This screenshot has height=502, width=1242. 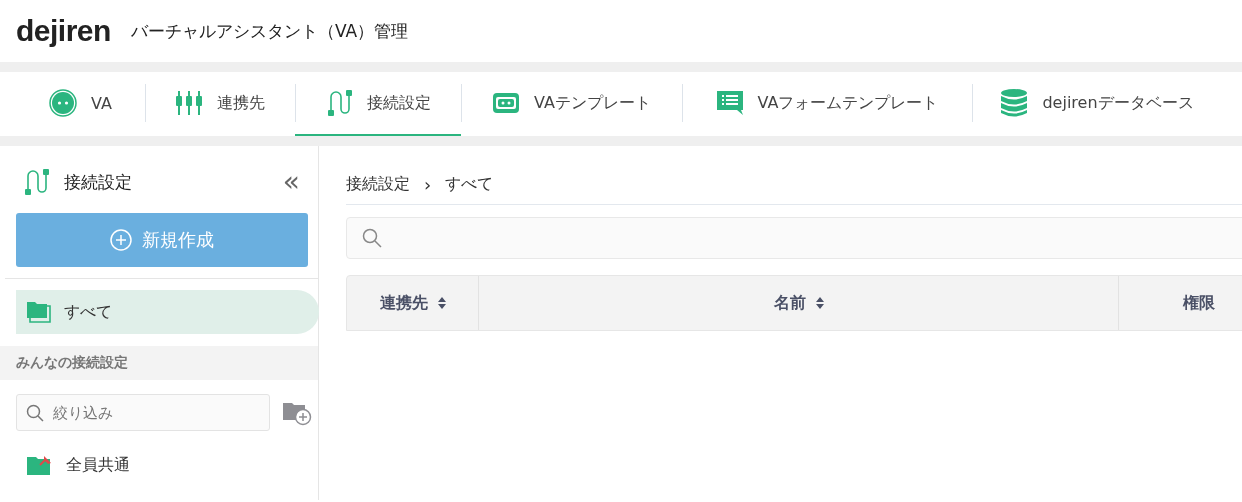 I want to click on folder-item: すべて, so click(x=167, y=312).